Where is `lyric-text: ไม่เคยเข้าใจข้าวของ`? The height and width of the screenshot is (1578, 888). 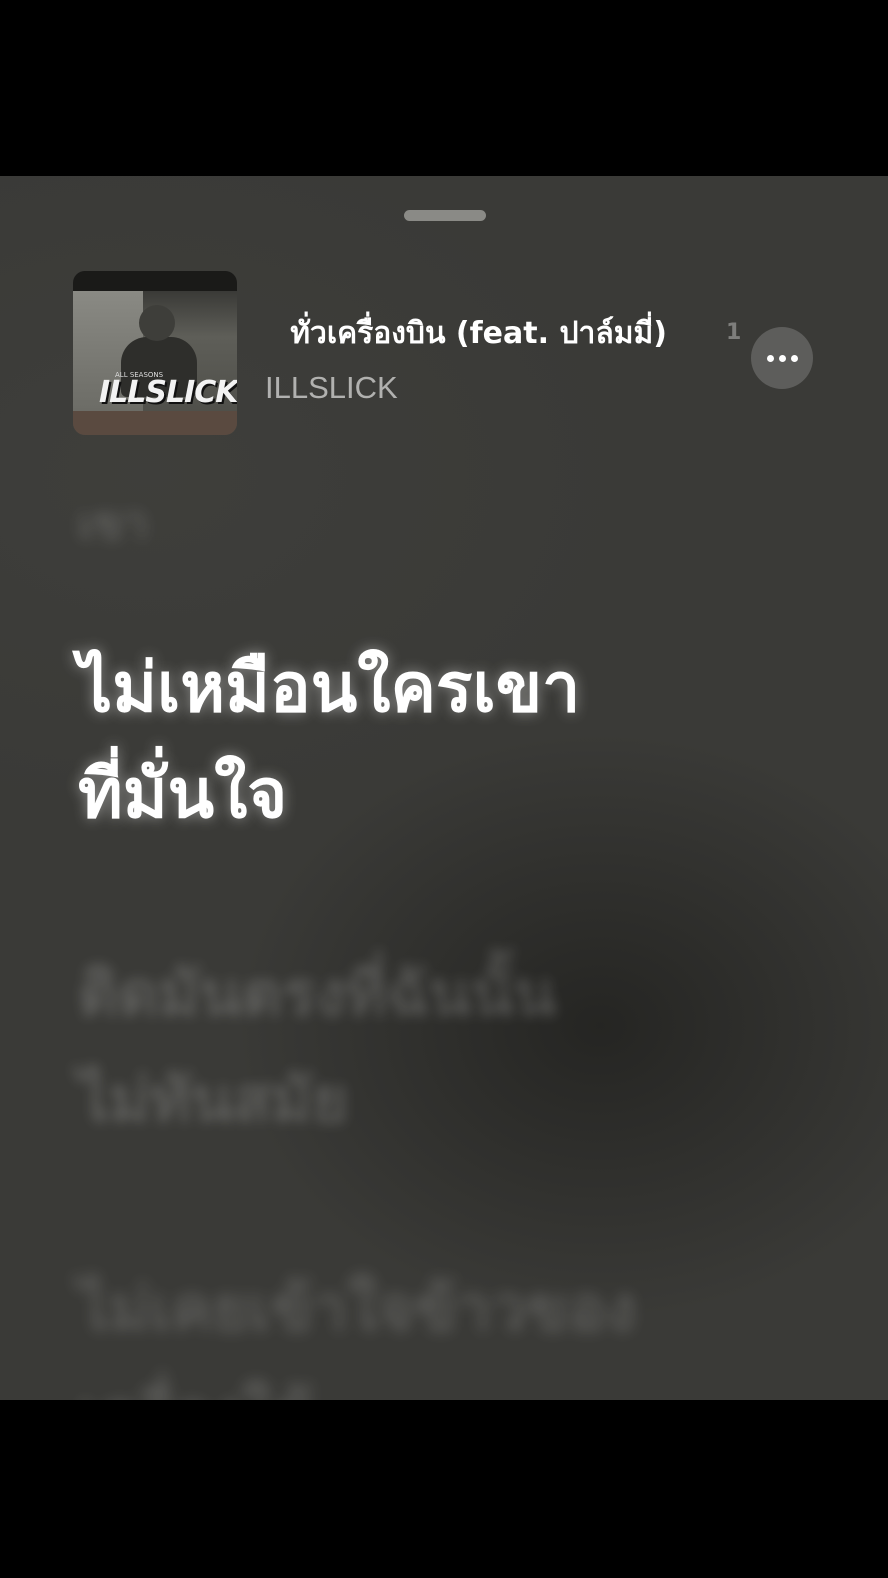
lyric-text: ไม่เคยเข้าใจข้าวของ is located at coordinates (357, 1308).